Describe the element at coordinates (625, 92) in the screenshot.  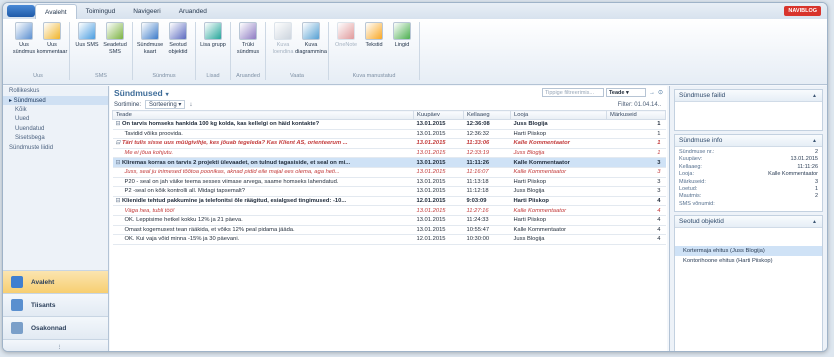
I see `search-field-select: Teade ▾` at that location.